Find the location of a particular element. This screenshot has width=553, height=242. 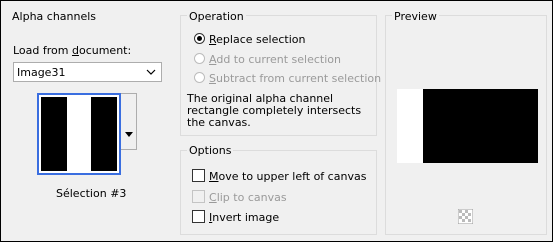

move-to-upper-left-label: Move to upper left of canvas is located at coordinates (288, 176).